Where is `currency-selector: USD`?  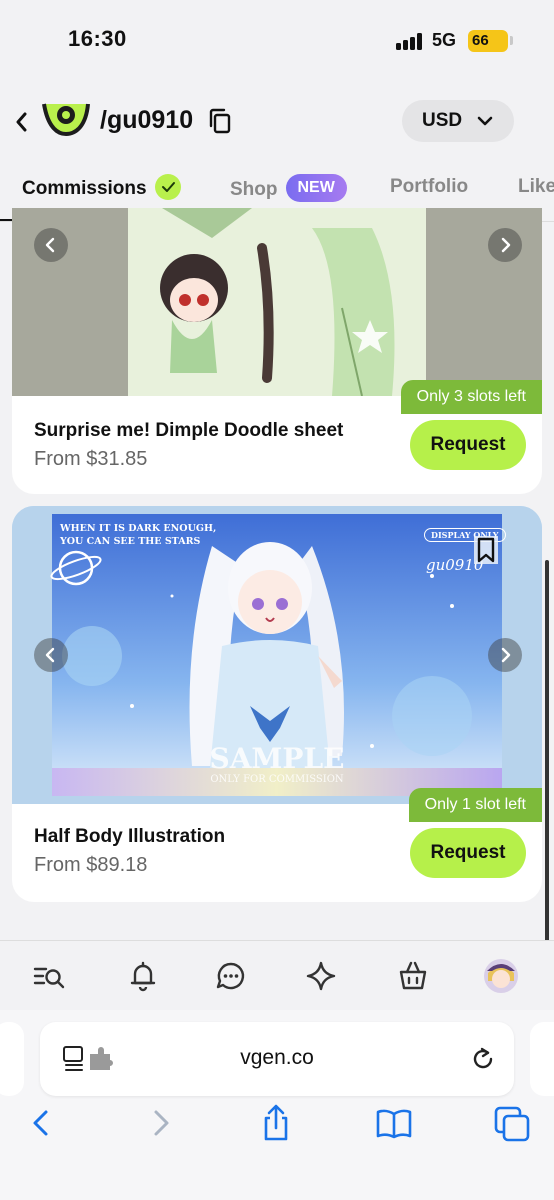
currency-selector: USD is located at coordinates (458, 121).